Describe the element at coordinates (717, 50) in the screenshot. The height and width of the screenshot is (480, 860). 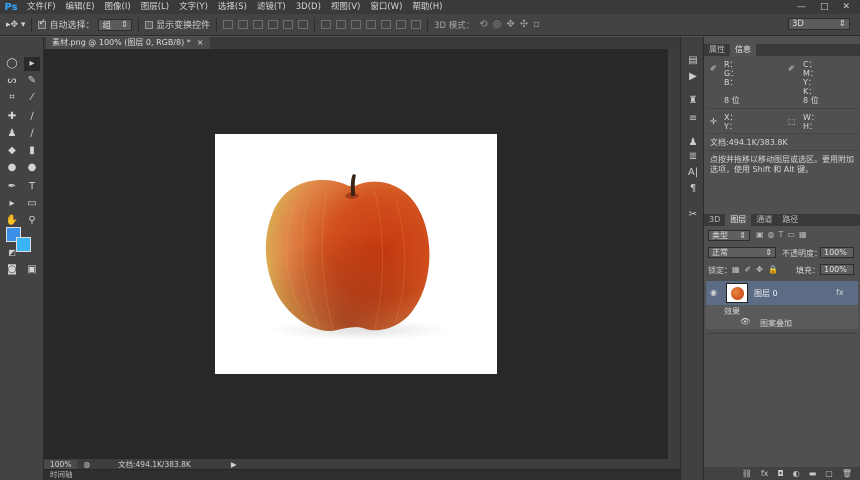
I see `tab-properties: 属性` at that location.